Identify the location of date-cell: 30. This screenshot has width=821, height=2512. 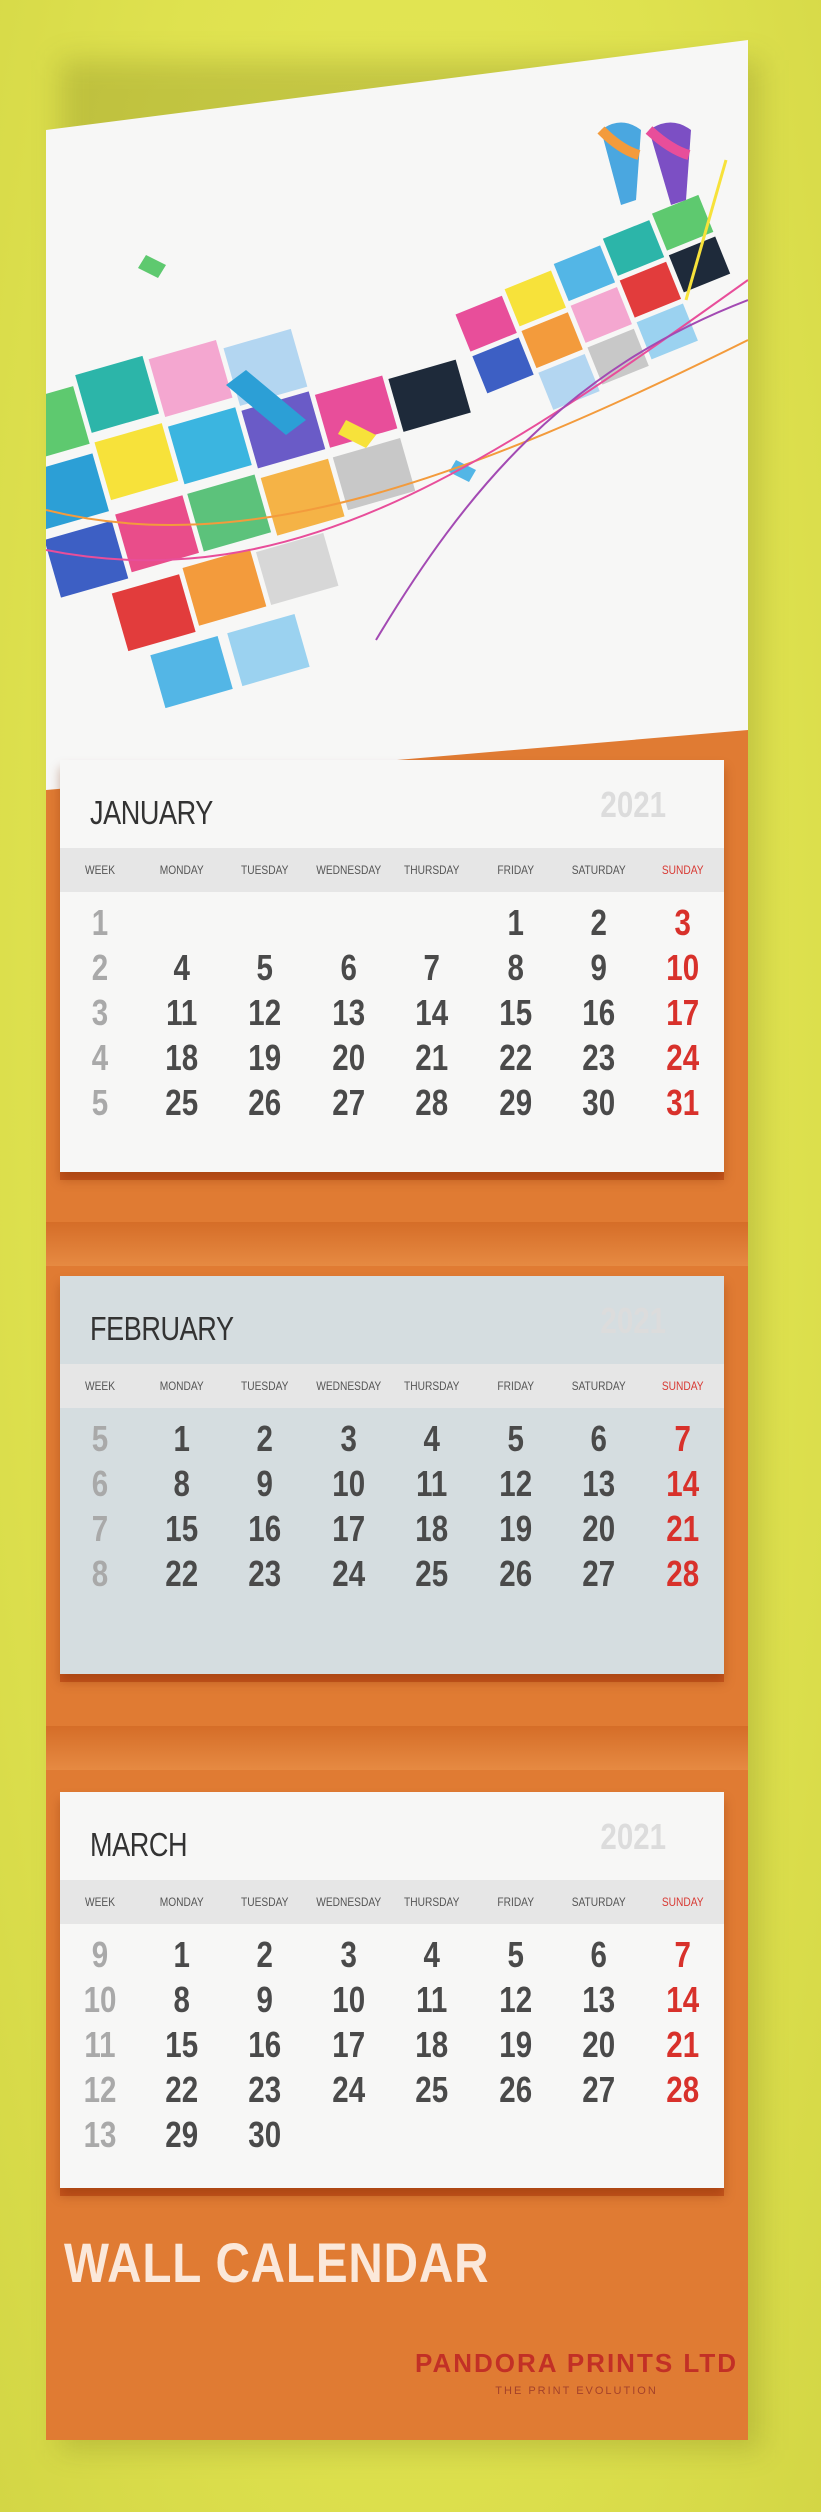
(599, 1102).